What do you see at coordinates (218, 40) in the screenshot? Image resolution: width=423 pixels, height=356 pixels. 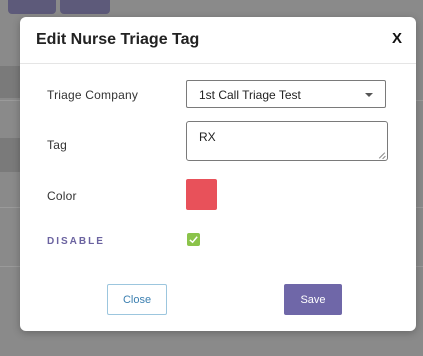 I see `modal-header: Edit Nurse Triage Tag X` at bounding box center [218, 40].